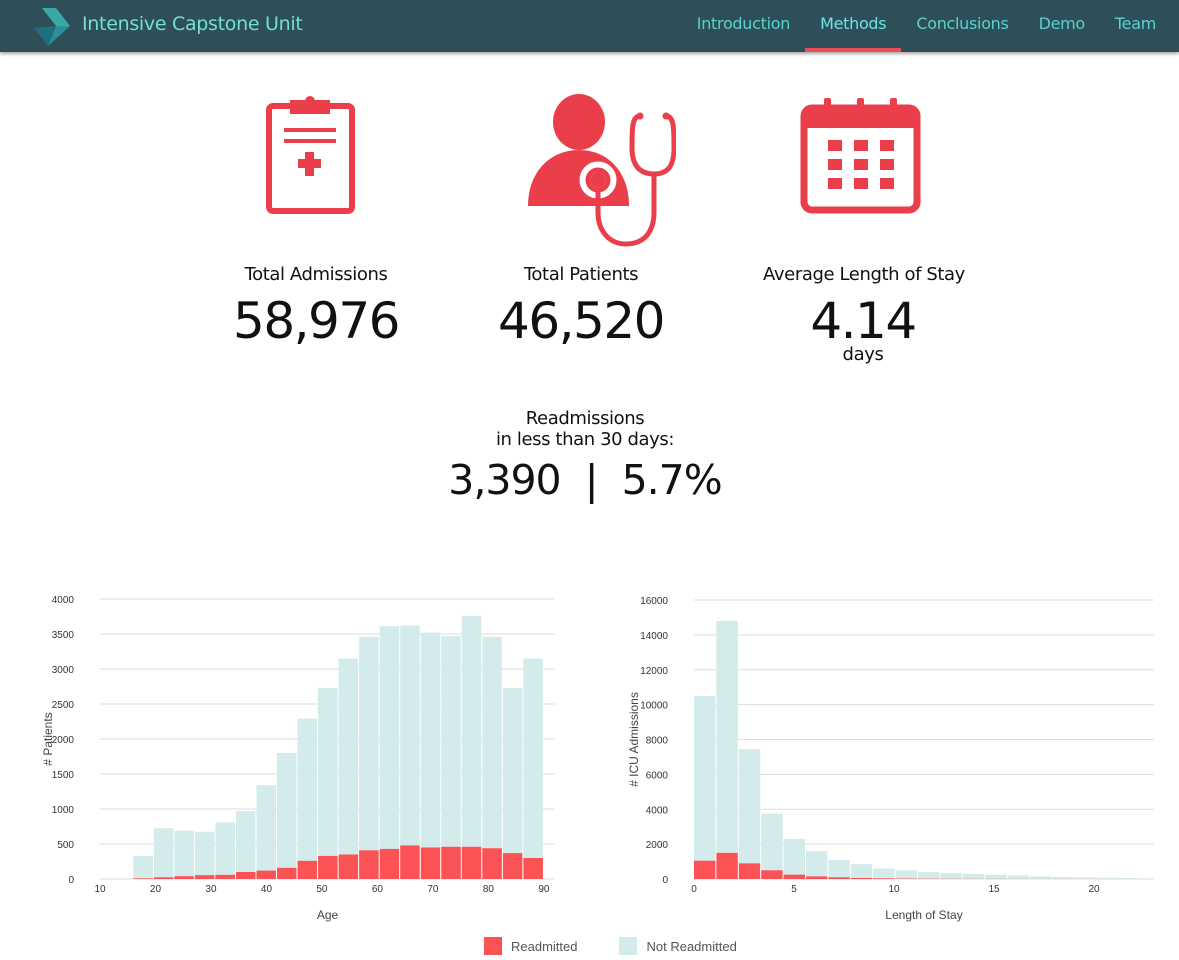 This screenshot has width=1179, height=960. What do you see at coordinates (581, 274) in the screenshot?
I see `total-patients-label: Total Patients` at bounding box center [581, 274].